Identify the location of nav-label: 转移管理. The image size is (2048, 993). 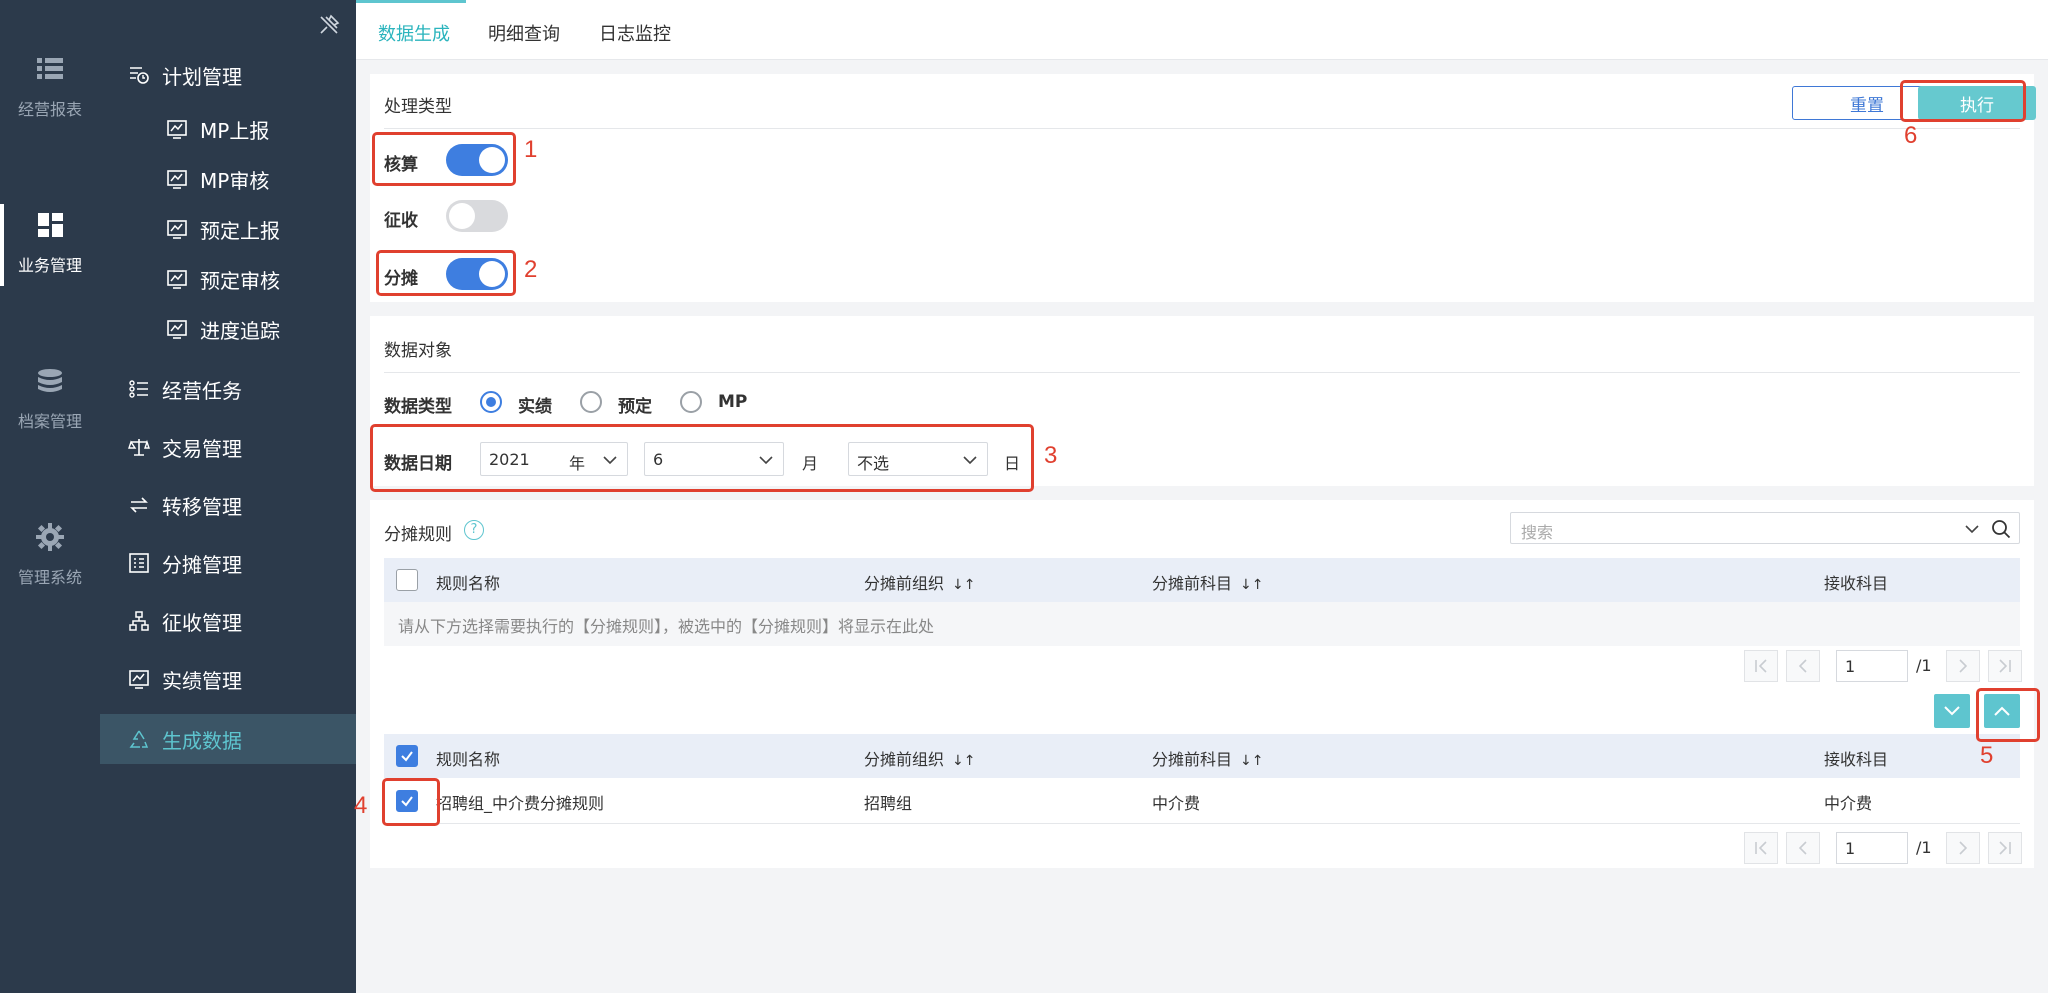
(202, 506).